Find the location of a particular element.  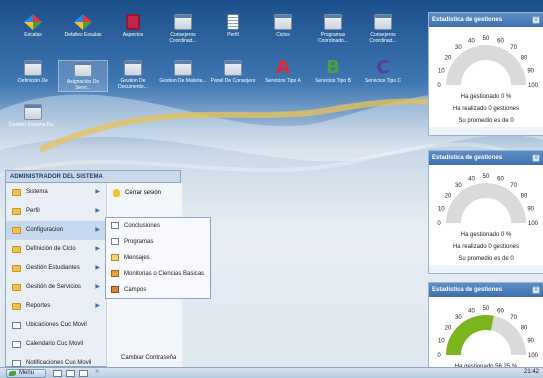

taskbar: Menu » 21:42 is located at coordinates (271, 372).